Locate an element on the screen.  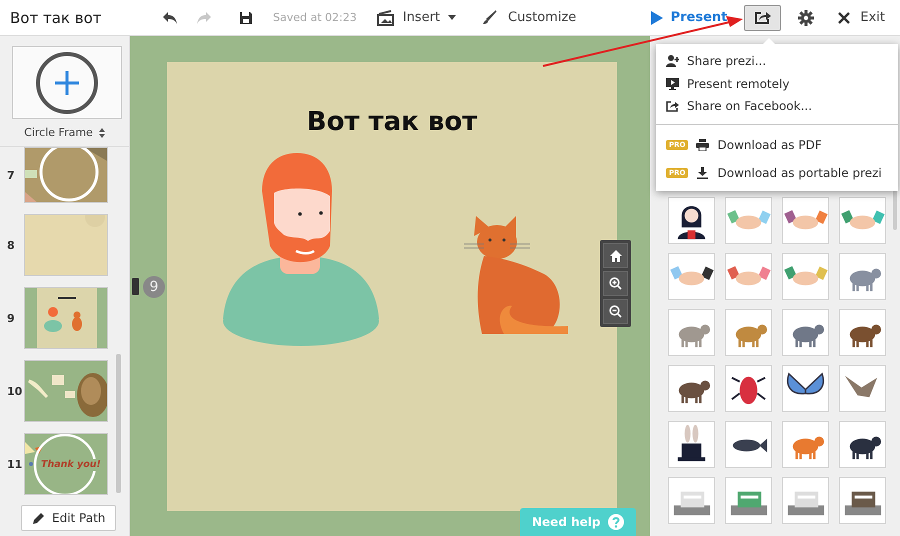
frame-preview is located at coordinates (67, 82).